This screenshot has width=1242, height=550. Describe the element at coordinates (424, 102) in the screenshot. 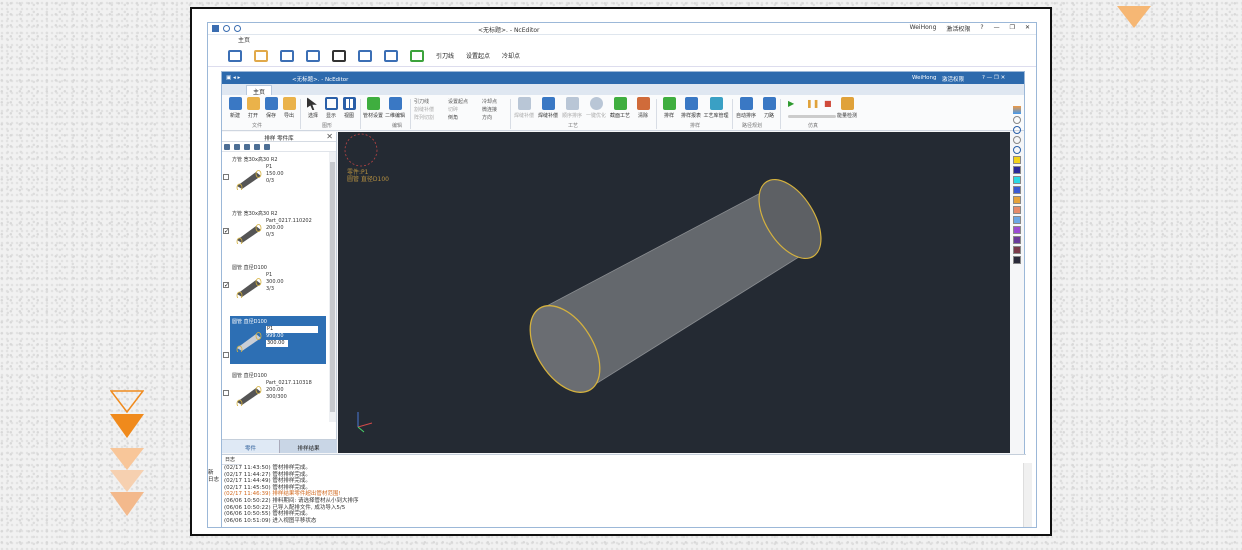

I see `ref-line-button: 引刀线` at that location.